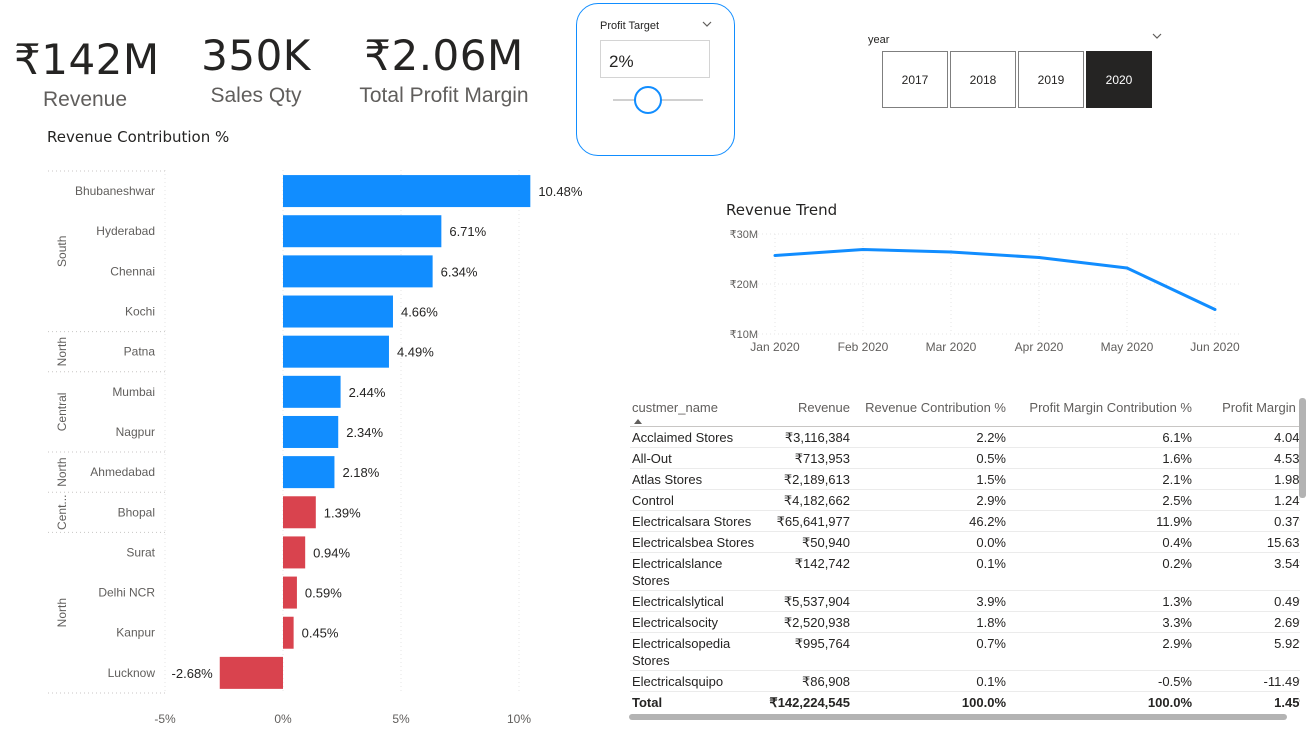  Describe the element at coordinates (879, 40) in the screenshot. I see `year-slicer-title: year` at that location.